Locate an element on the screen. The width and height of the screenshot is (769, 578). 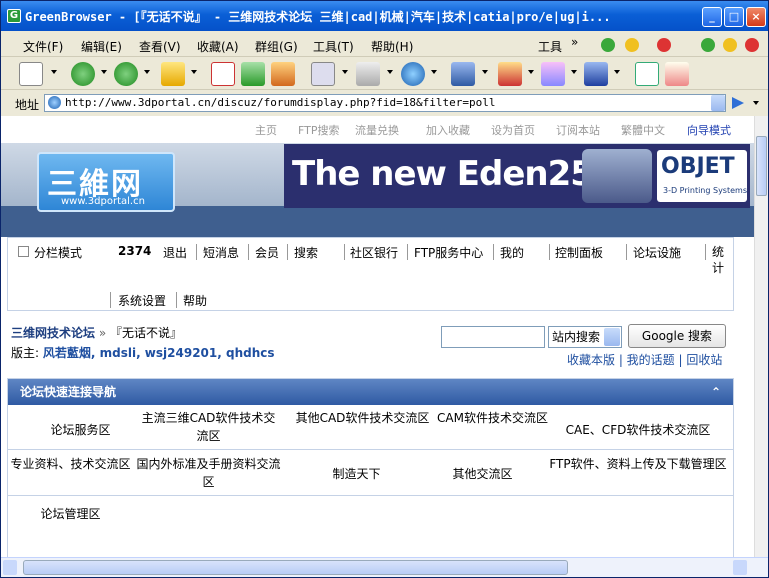
search-scope-select: 站内搜索 is located at coordinates (585, 337).